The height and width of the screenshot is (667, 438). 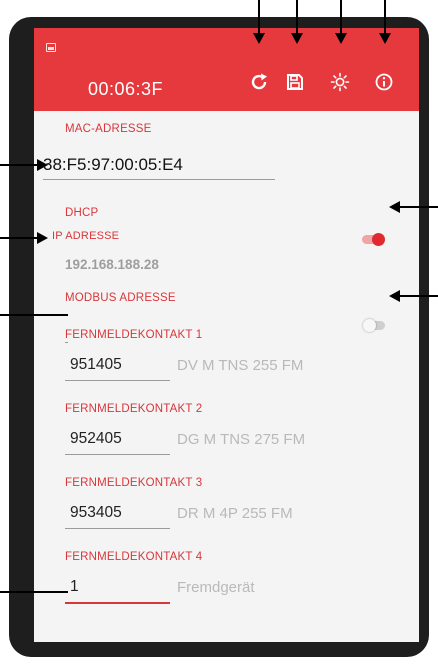 I want to click on contact-1-hint: DV M TNS 255 FM, so click(x=240, y=365).